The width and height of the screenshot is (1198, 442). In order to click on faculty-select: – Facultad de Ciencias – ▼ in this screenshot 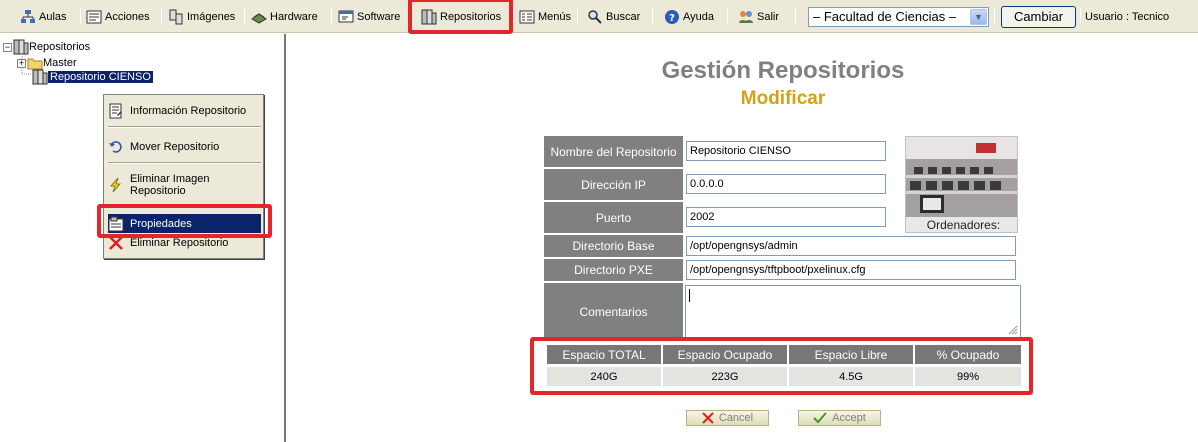, I will do `click(898, 17)`.